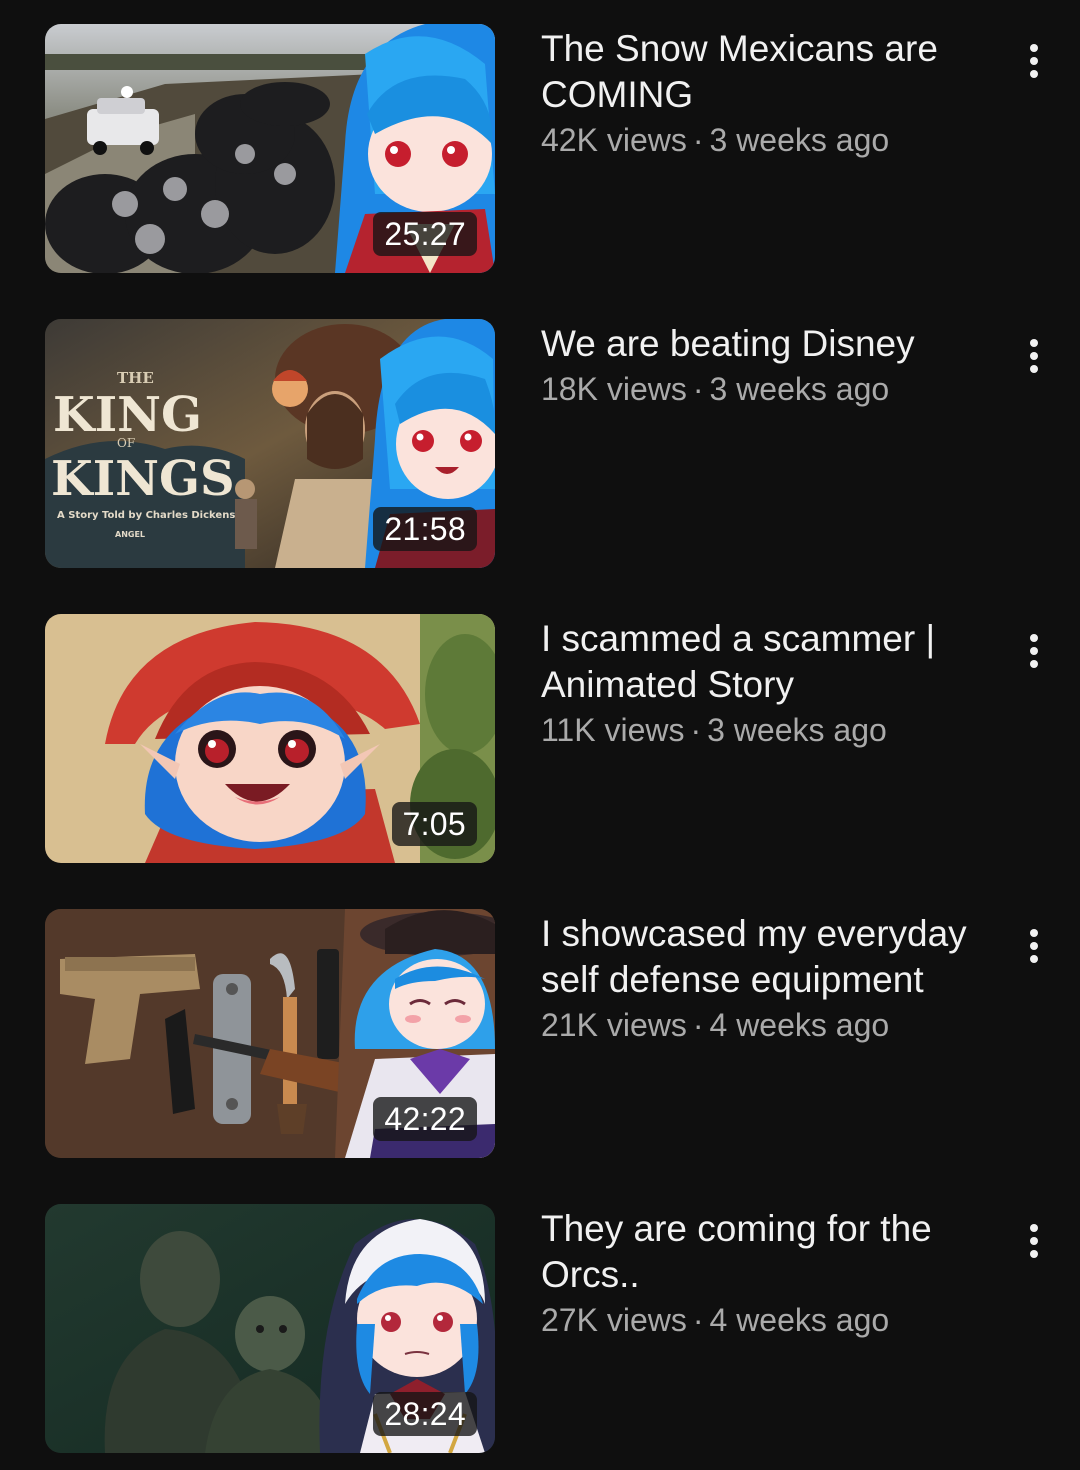 Image resolution: width=1080 pixels, height=1470 pixels. Describe the element at coordinates (614, 1320) in the screenshot. I see `view-count: 27K views` at that location.